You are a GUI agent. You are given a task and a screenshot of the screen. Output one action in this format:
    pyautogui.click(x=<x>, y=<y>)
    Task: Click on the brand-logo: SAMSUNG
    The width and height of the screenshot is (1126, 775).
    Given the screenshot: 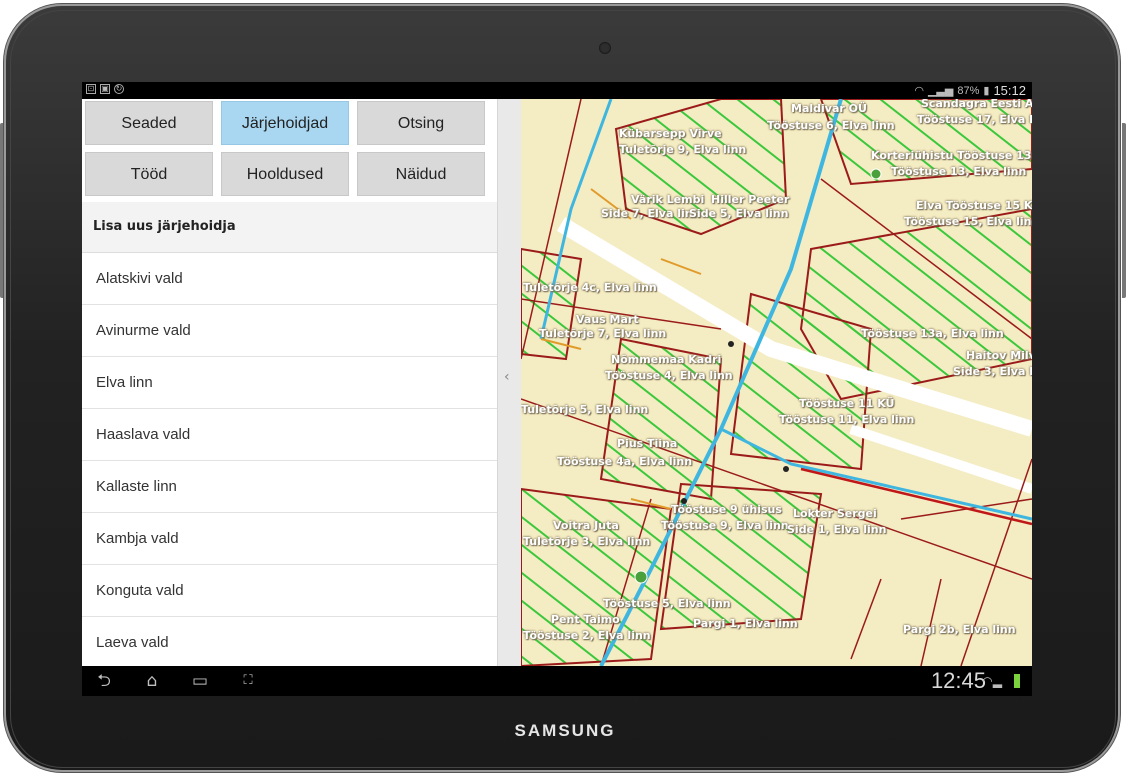 What is the action you would take?
    pyautogui.click(x=565, y=730)
    